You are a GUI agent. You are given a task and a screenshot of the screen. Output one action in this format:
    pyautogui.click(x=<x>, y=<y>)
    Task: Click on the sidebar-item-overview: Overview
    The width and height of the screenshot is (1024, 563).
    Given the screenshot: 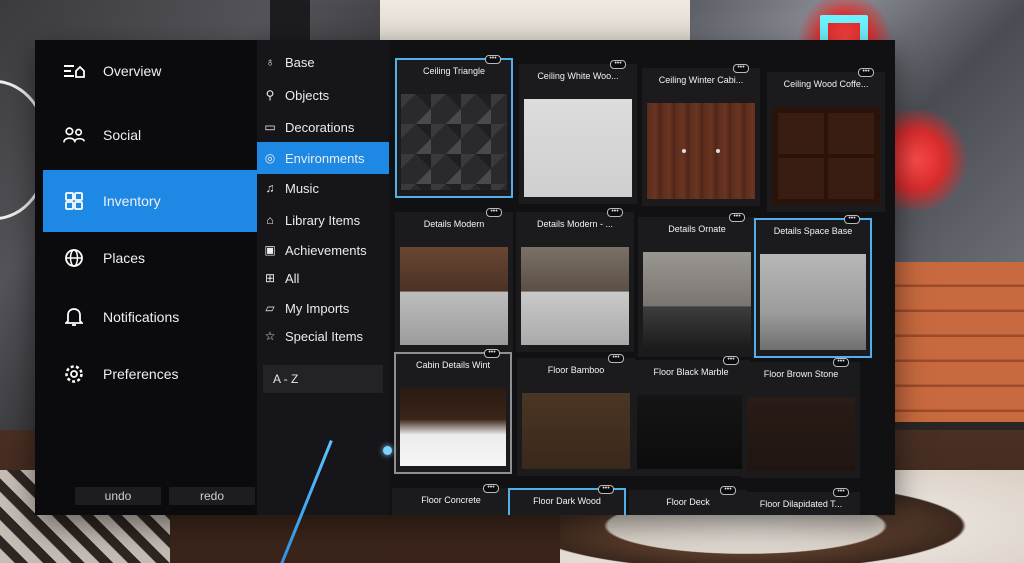 What is the action you would take?
    pyautogui.click(x=148, y=71)
    